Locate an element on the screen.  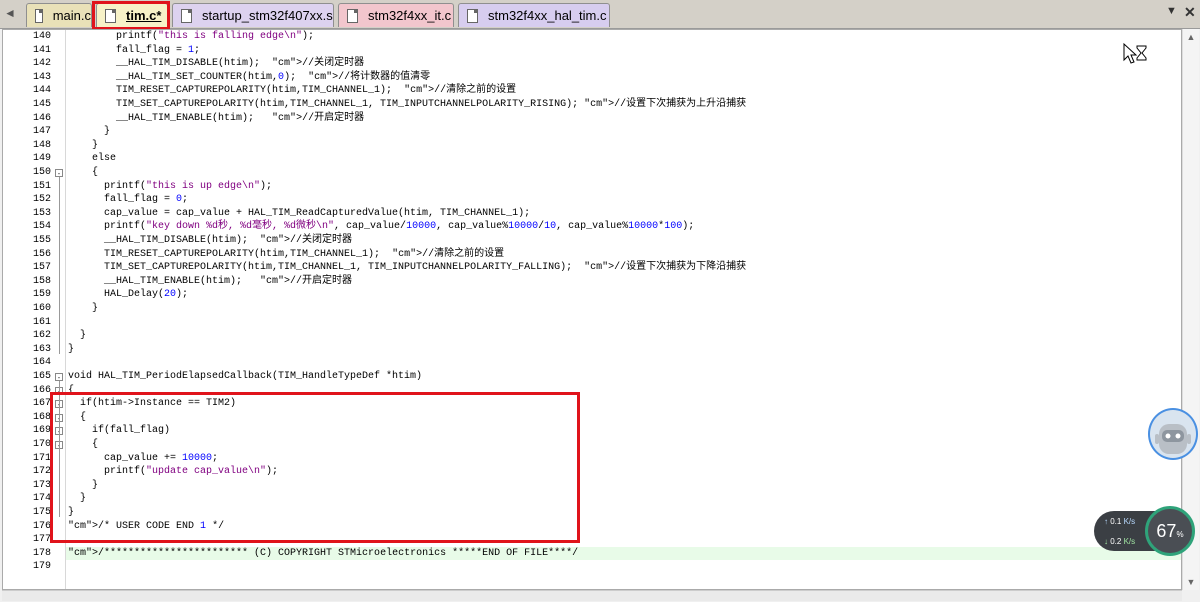
line-number: 164 is located at coordinates (41, 363).